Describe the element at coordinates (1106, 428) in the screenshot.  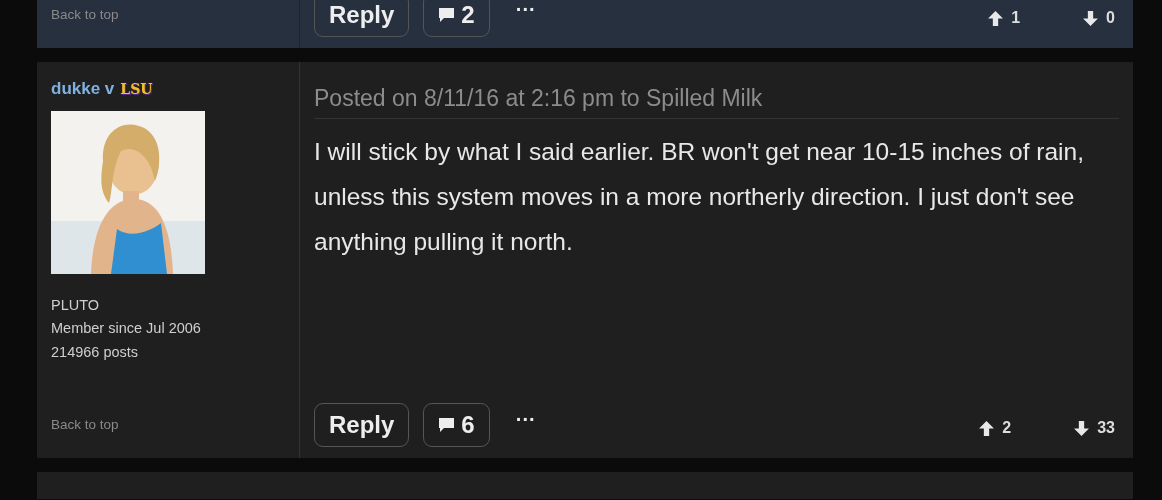
I see `downvote-count: 33` at that location.